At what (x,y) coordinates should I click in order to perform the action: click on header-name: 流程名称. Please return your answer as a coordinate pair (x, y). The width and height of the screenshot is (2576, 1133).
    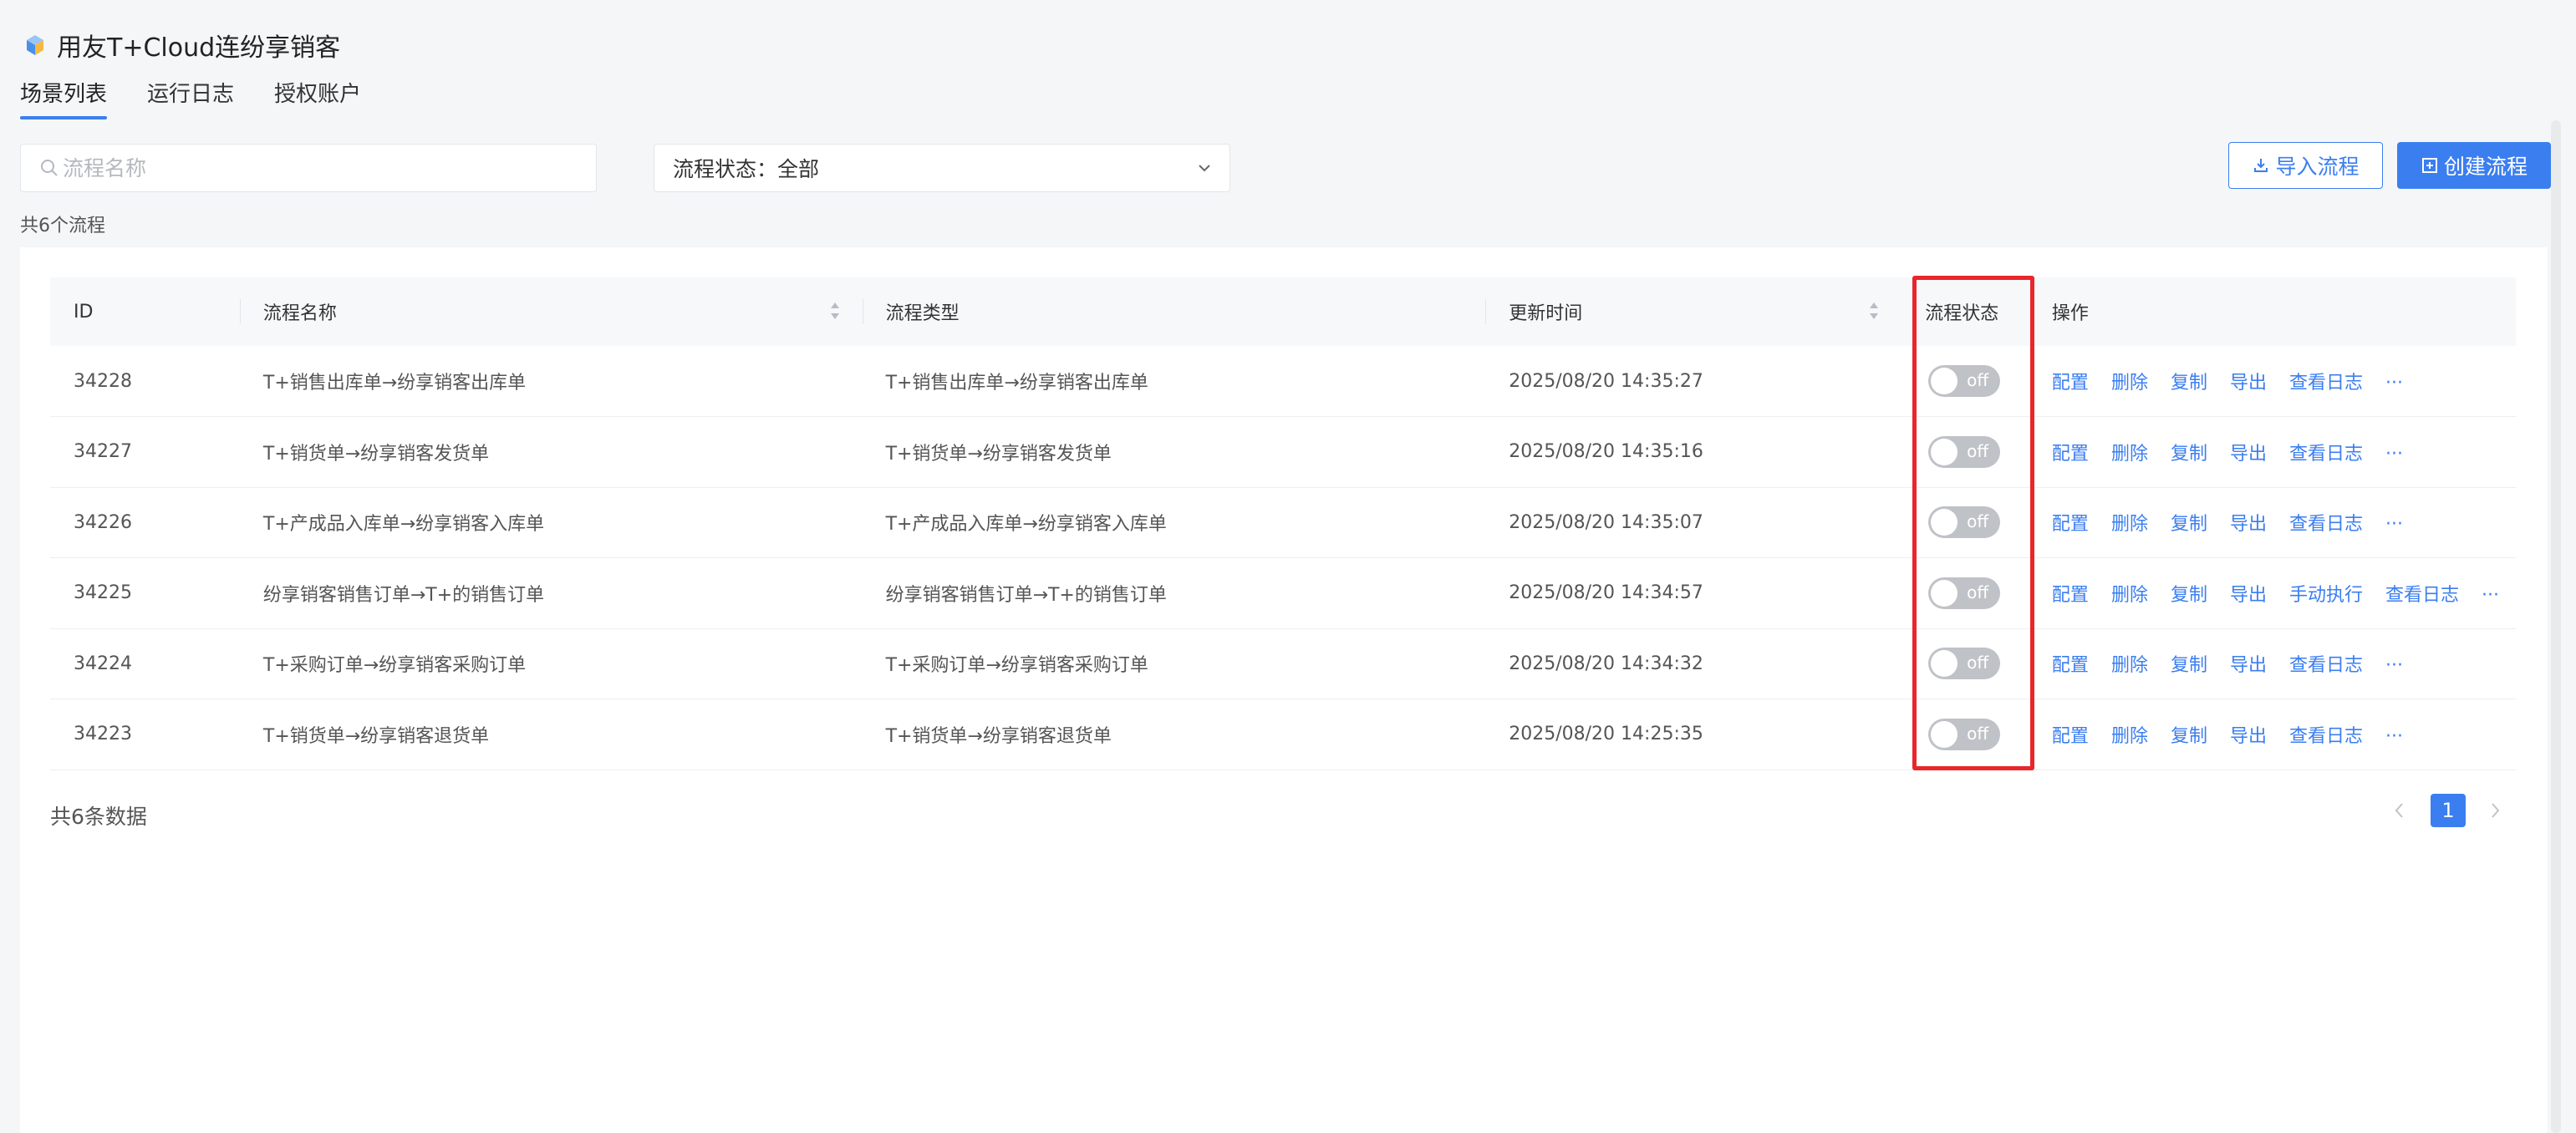
    Looking at the image, I should click on (551, 311).